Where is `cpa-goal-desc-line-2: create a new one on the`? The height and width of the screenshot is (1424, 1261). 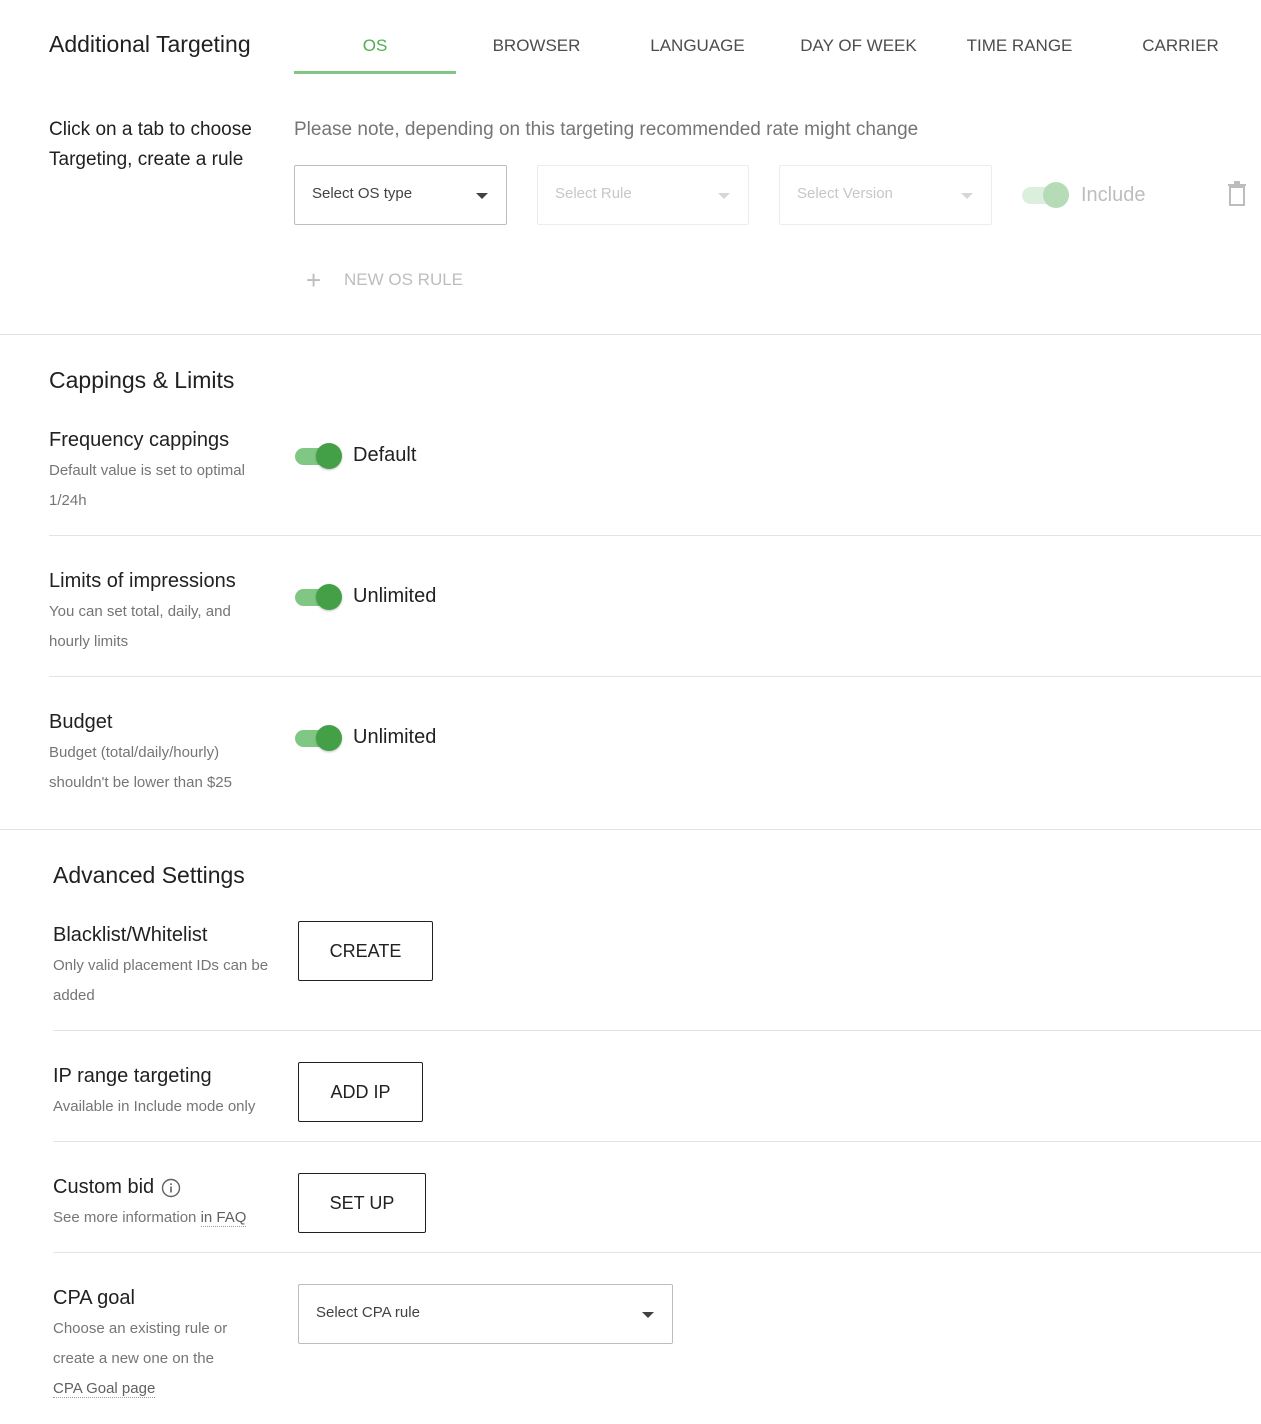
cpa-goal-desc-line-2: create a new one on the is located at coordinates (133, 1358).